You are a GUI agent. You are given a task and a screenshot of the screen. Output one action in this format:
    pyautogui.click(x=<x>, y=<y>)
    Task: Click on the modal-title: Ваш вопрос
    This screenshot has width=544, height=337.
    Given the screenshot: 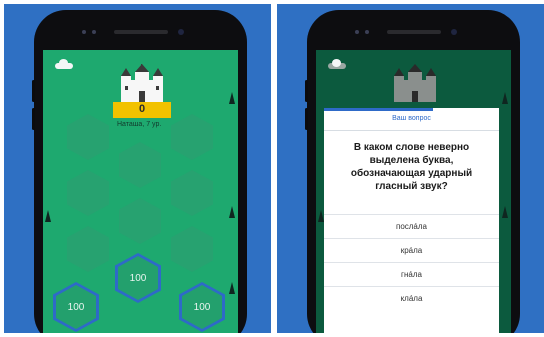 What is the action you would take?
    pyautogui.click(x=411, y=118)
    